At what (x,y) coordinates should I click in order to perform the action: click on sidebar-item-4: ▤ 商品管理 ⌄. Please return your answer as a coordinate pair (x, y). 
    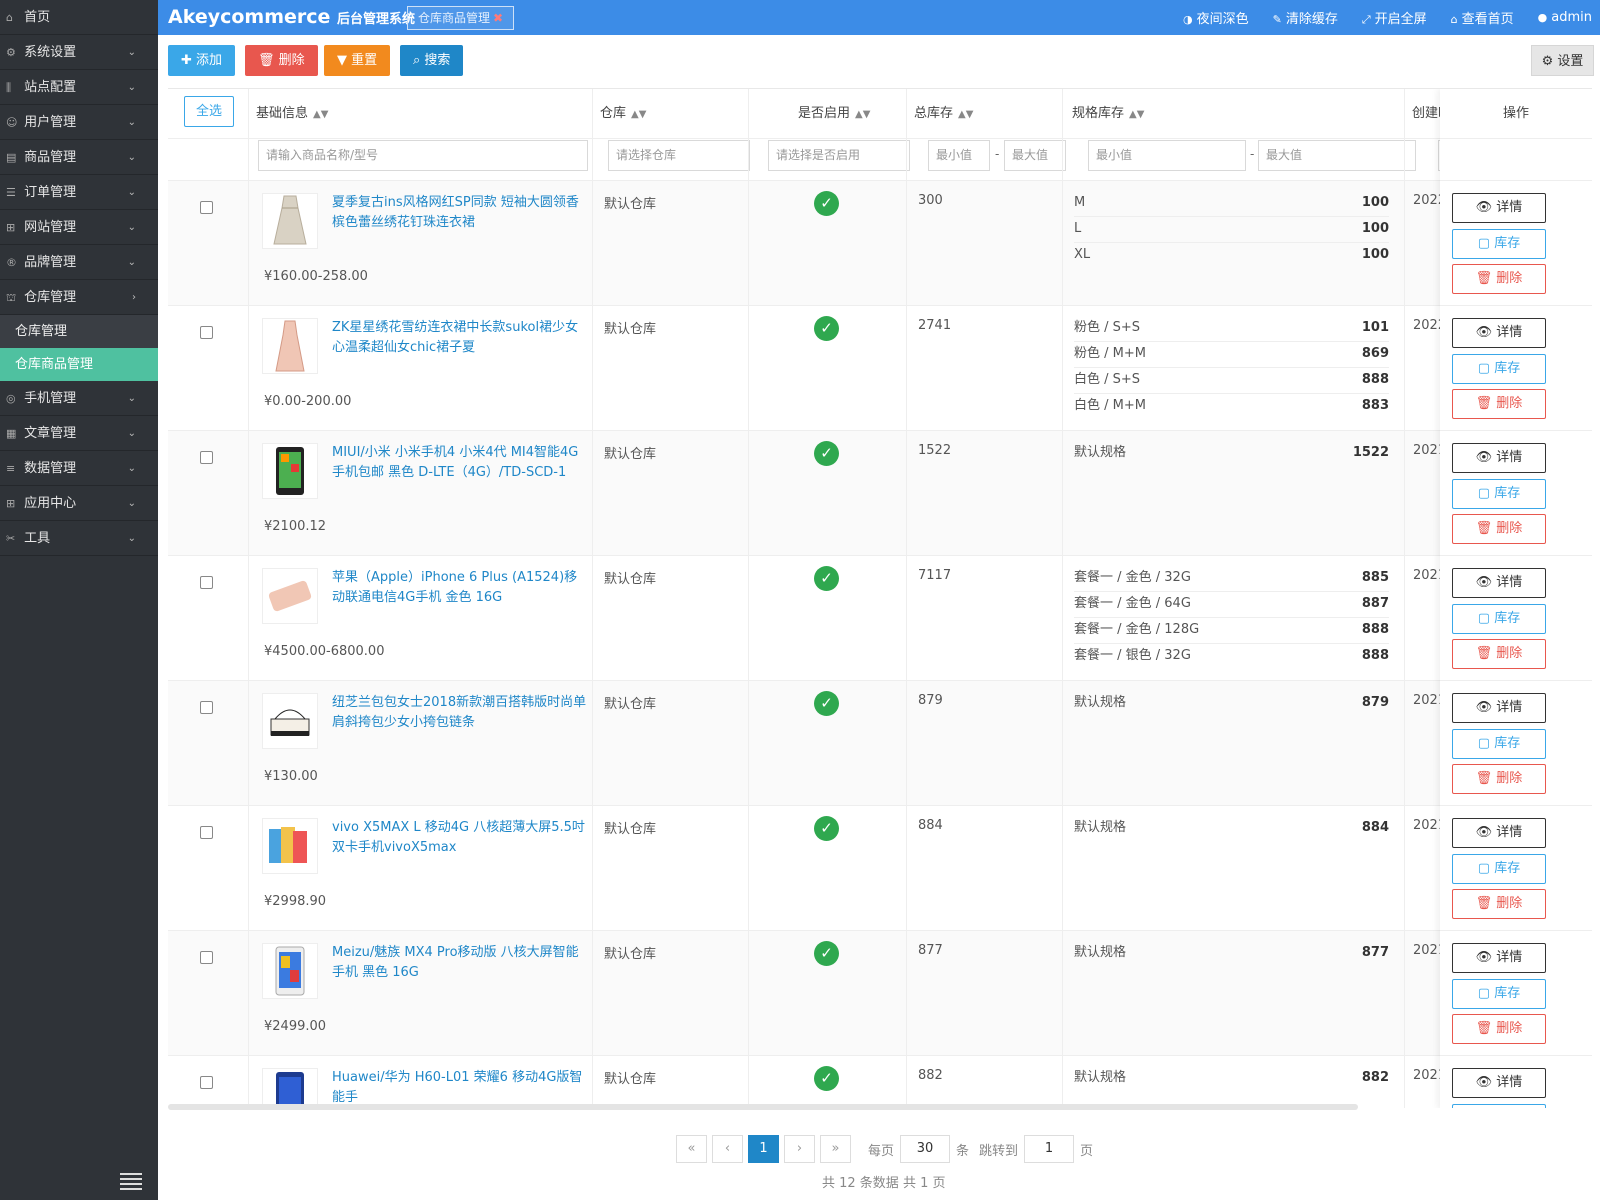
    Looking at the image, I should click on (79, 157).